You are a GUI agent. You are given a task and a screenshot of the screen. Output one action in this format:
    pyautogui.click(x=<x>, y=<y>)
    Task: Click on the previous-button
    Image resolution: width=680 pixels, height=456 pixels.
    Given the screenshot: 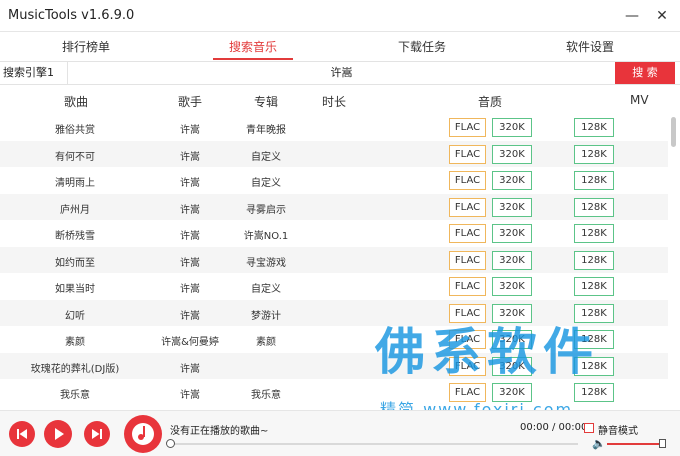 What is the action you would take?
    pyautogui.click(x=22, y=434)
    